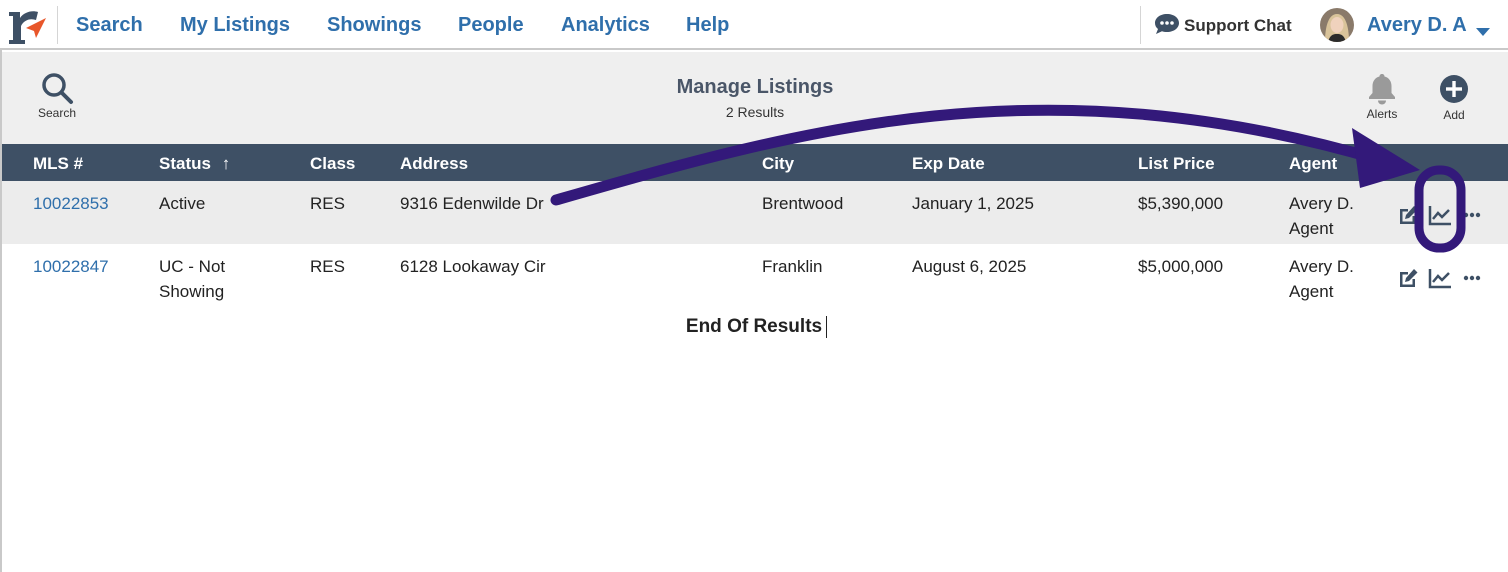 This screenshot has height=572, width=1508. What do you see at coordinates (182, 203) in the screenshot?
I see `status-cell: Active` at bounding box center [182, 203].